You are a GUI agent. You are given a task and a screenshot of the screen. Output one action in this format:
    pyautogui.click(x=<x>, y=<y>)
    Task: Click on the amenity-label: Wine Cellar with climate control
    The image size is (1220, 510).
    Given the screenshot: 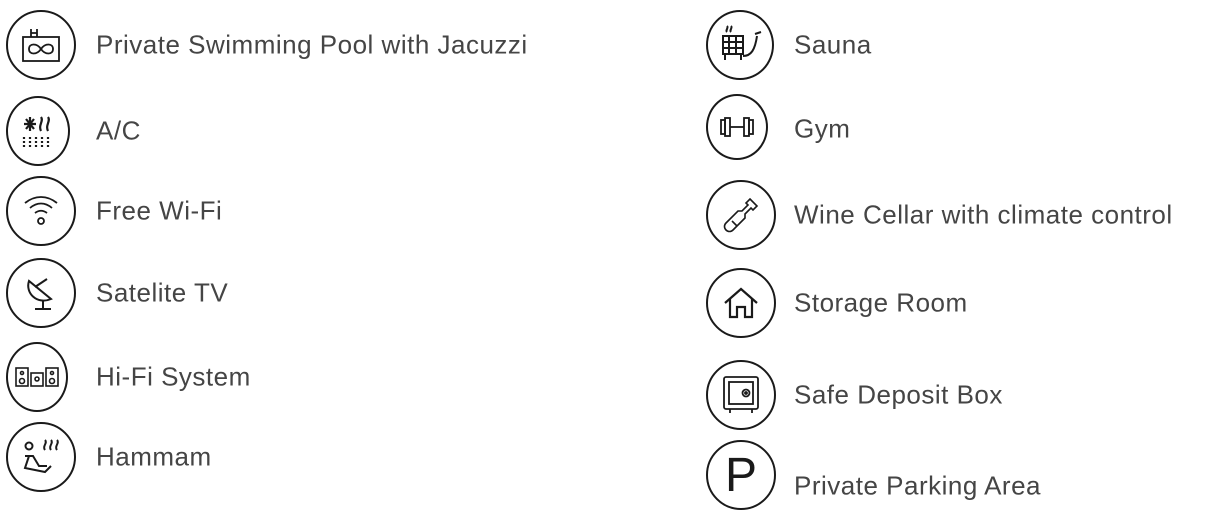 What is the action you would take?
    pyautogui.click(x=983, y=214)
    